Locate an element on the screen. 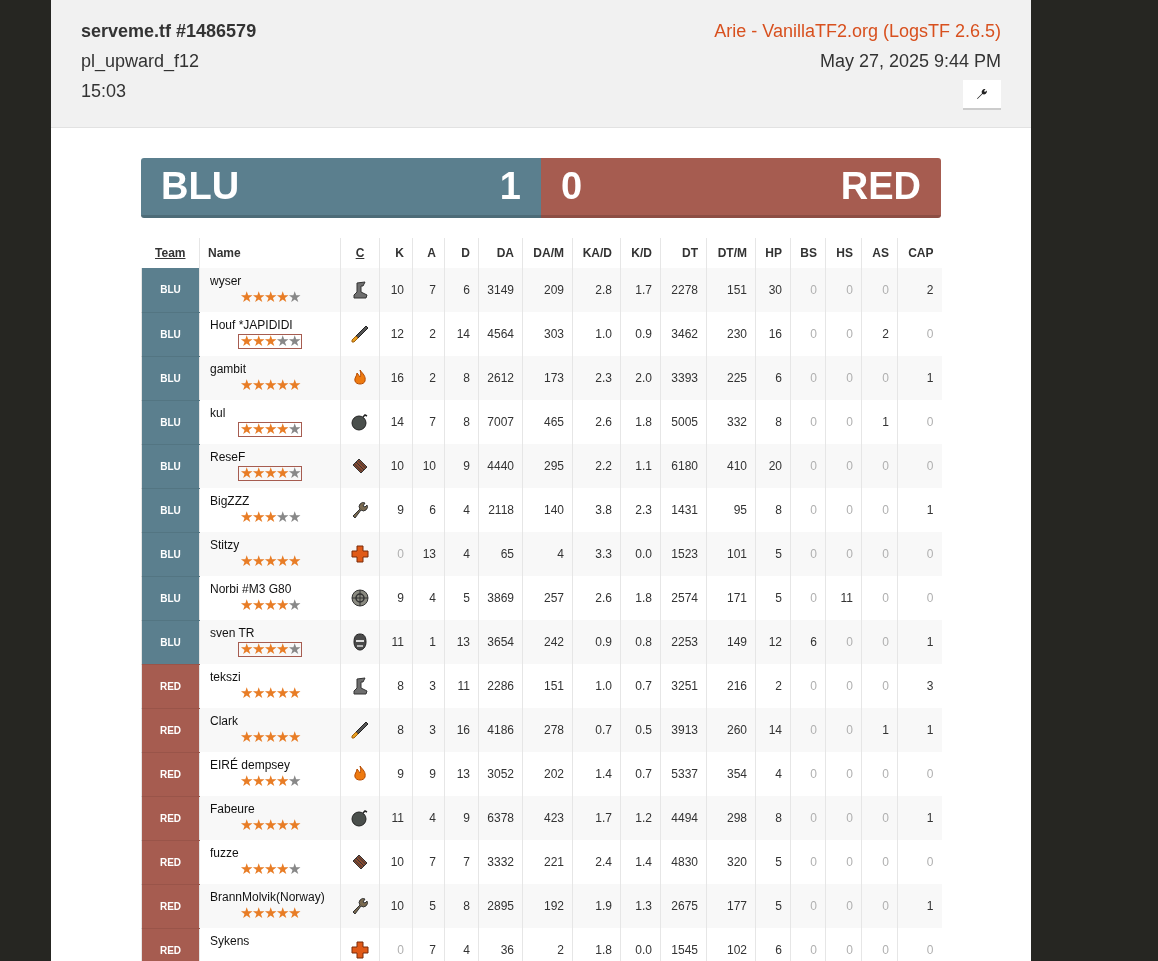  stat-cell: 2 is located at coordinates (428, 378).